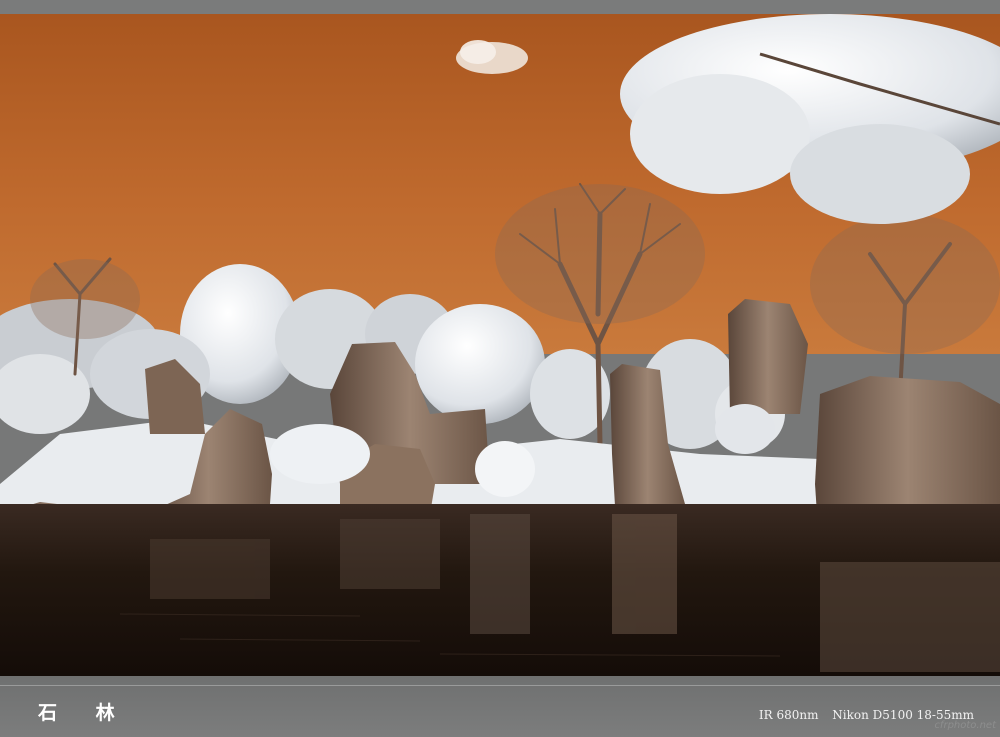  I want to click on filter-info: IR 680nm, so click(788, 715).